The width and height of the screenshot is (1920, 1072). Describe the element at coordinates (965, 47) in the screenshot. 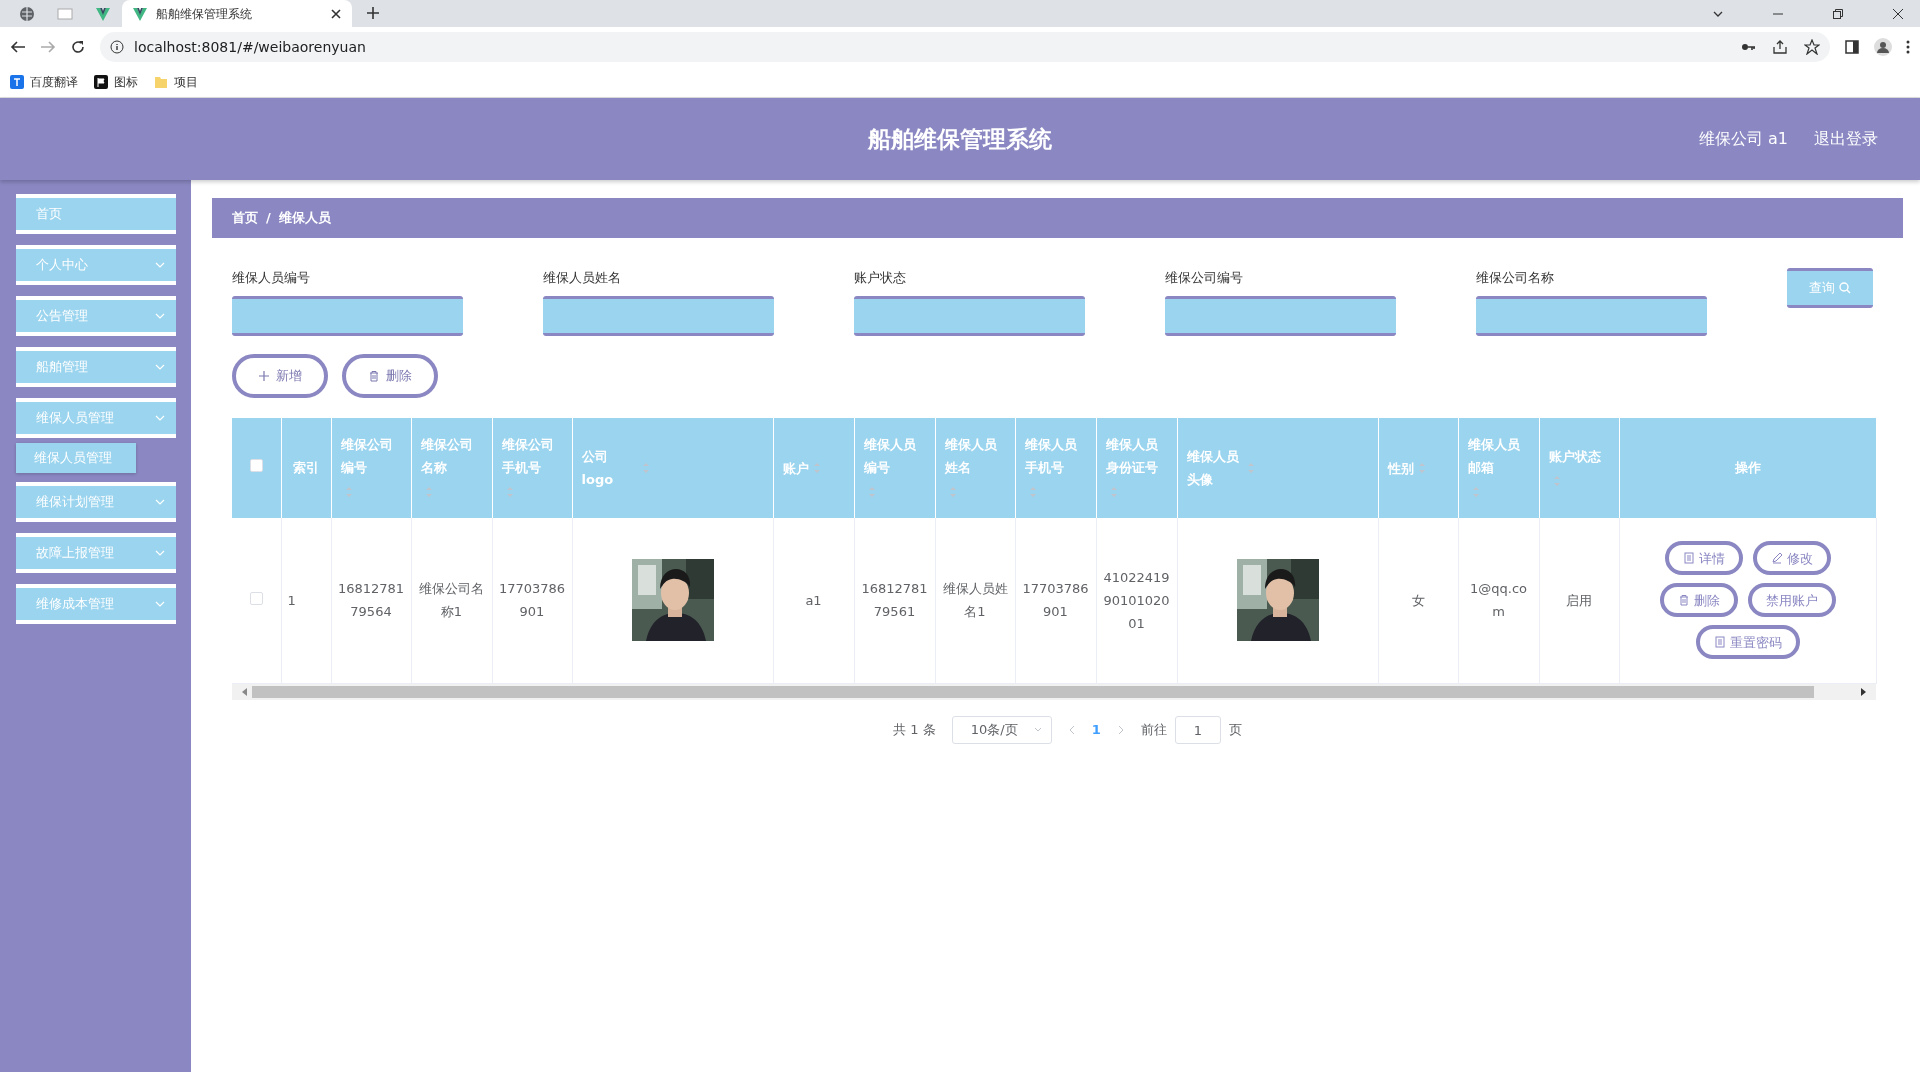

I see `address-bar: localhost:8081/#/weibaorenyuan` at that location.